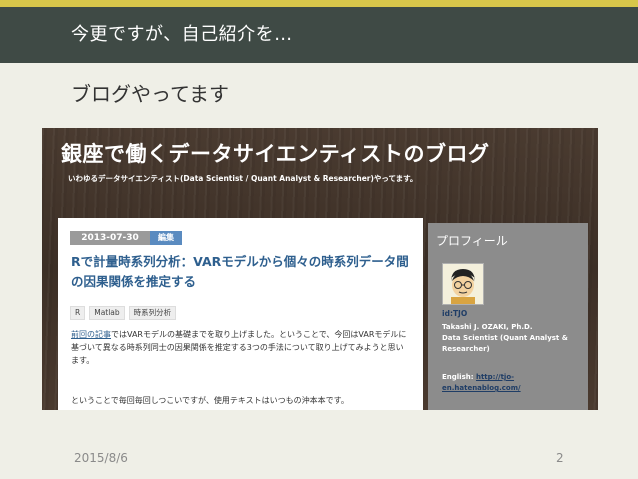 This screenshot has height=479, width=638. I want to click on post-edit-button: 編集, so click(166, 238).